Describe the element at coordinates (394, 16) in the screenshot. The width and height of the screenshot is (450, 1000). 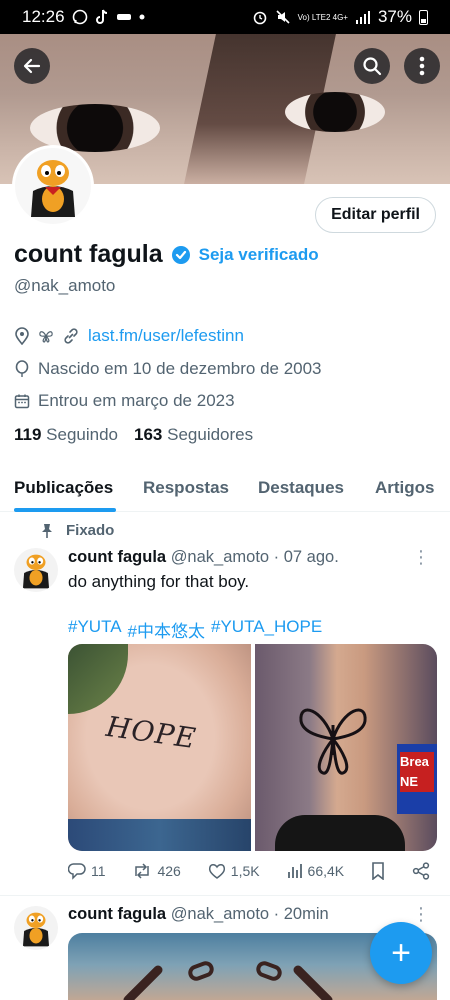
I see `battery-percent: 37%` at that location.